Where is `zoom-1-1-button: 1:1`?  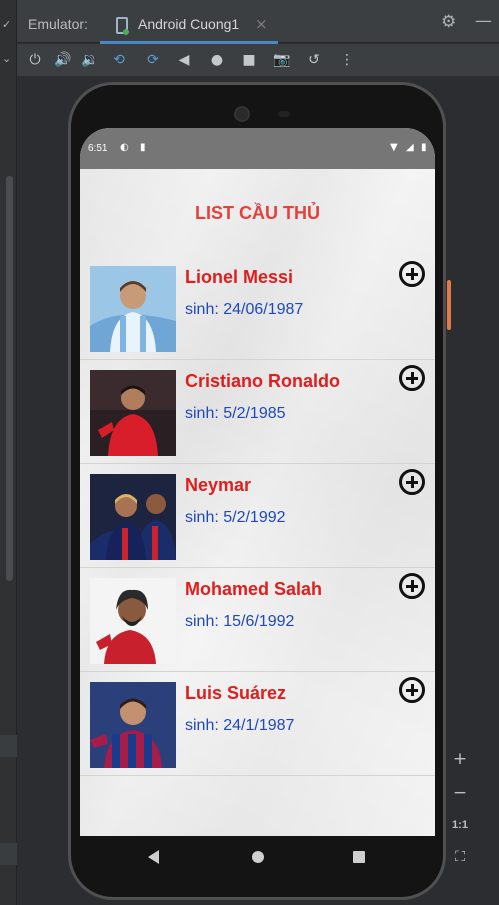
zoom-1-1-button: 1:1 is located at coordinates (460, 825).